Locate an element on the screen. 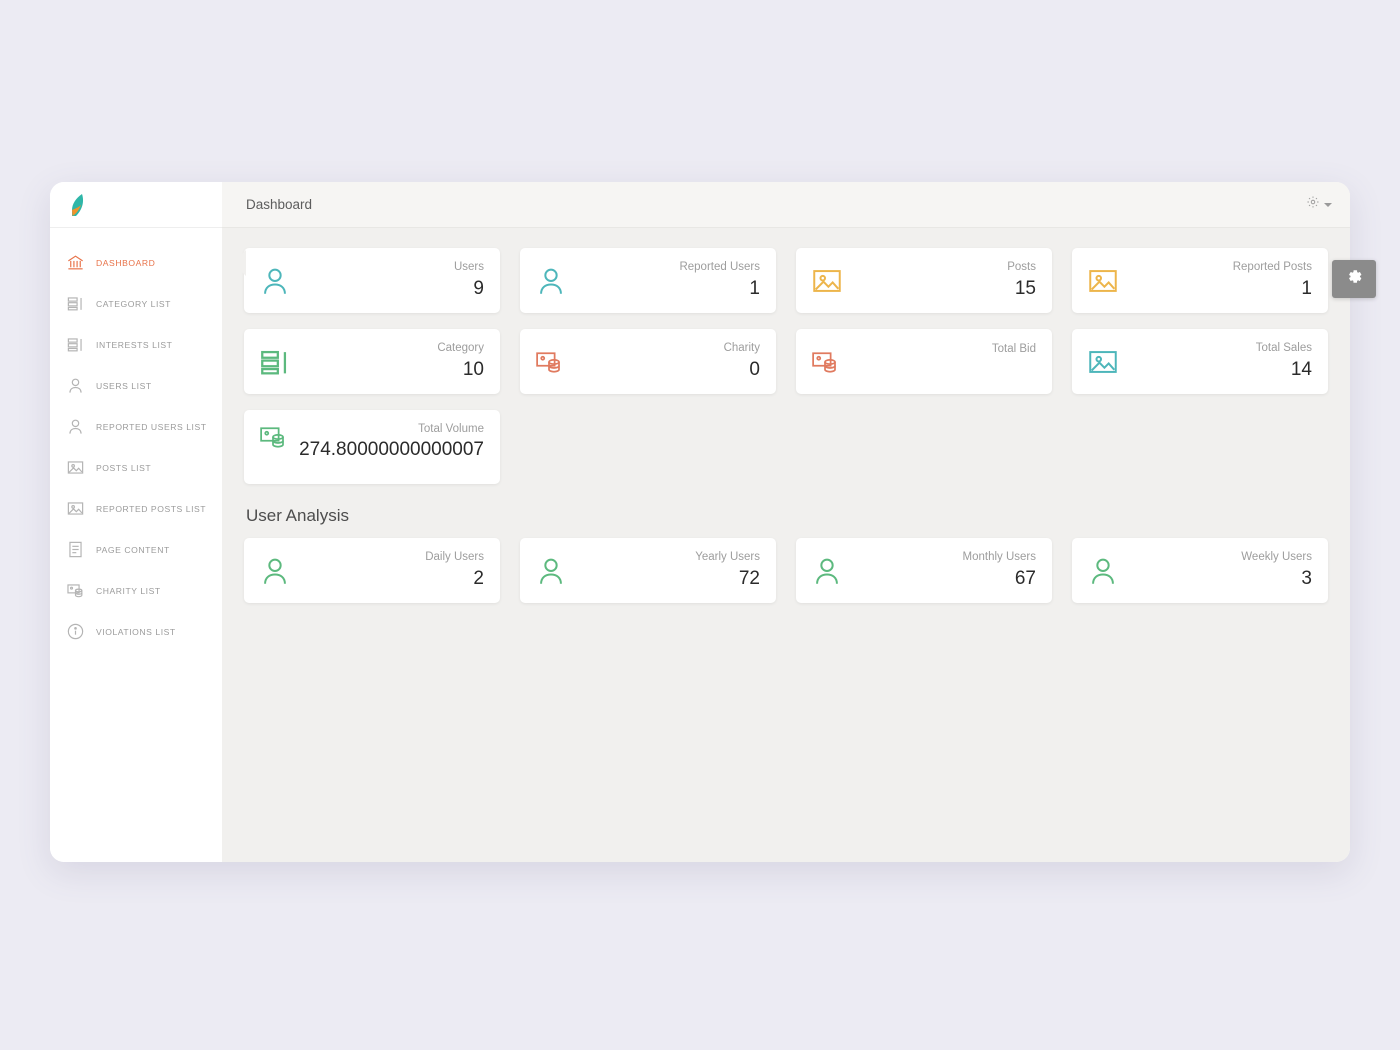 The height and width of the screenshot is (1050, 1400). sidebar-item-violations-list: VIOLATIONS LIST is located at coordinates (136, 631).